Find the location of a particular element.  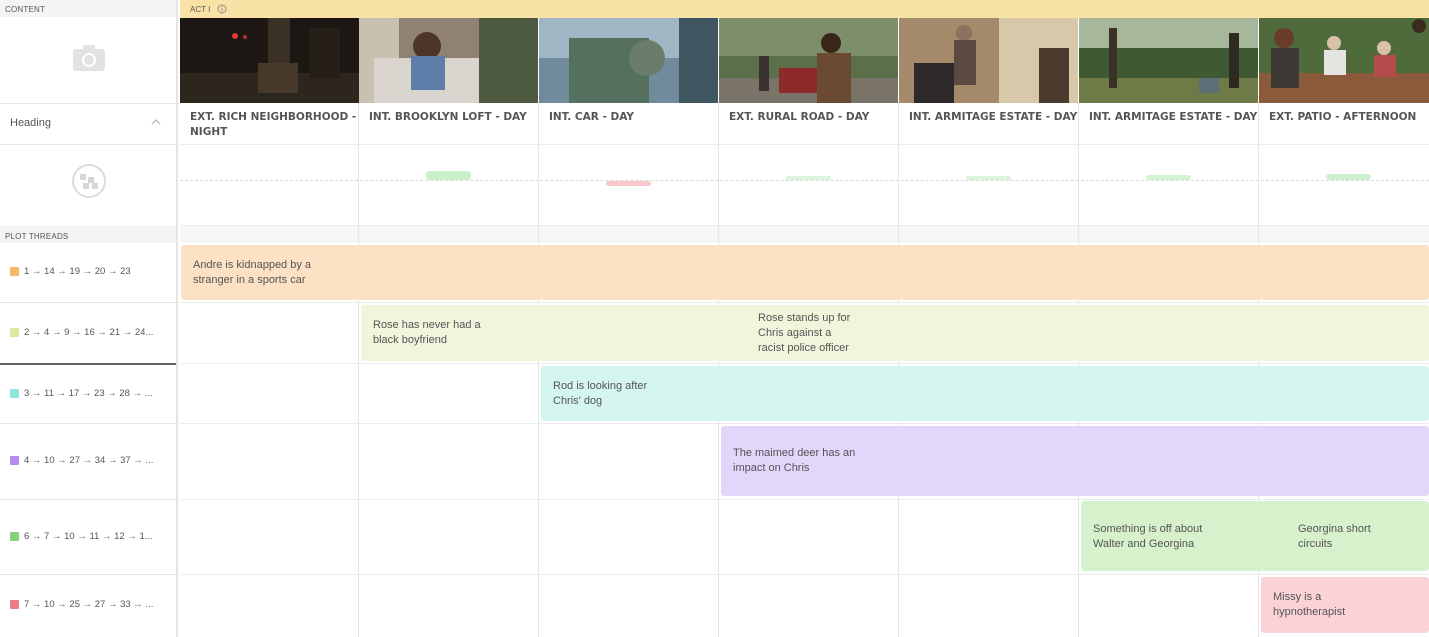

thread-item: 1 → 14 → 19 → 20 → 23 is located at coordinates (88, 273).